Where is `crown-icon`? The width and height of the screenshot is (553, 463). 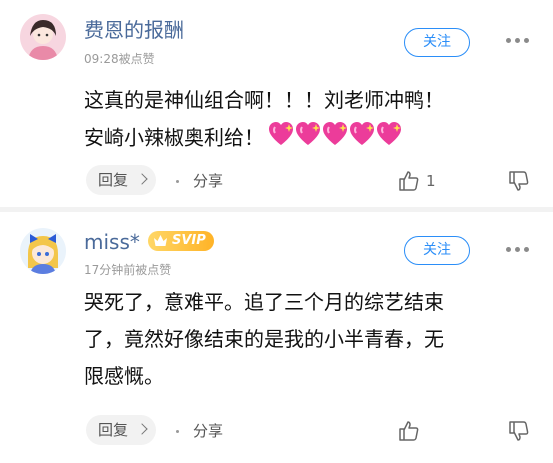 crown-icon is located at coordinates (160, 240).